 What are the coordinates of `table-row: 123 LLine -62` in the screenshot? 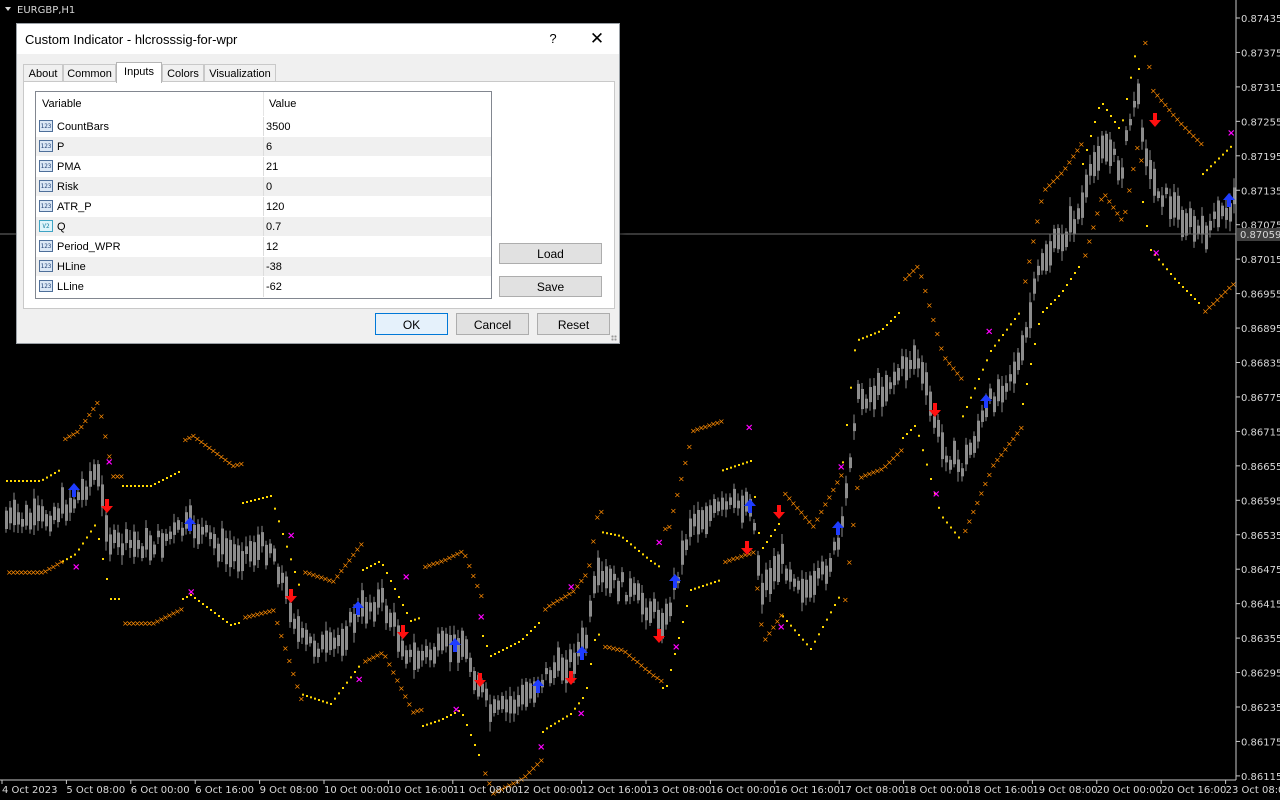 It's located at (263, 286).